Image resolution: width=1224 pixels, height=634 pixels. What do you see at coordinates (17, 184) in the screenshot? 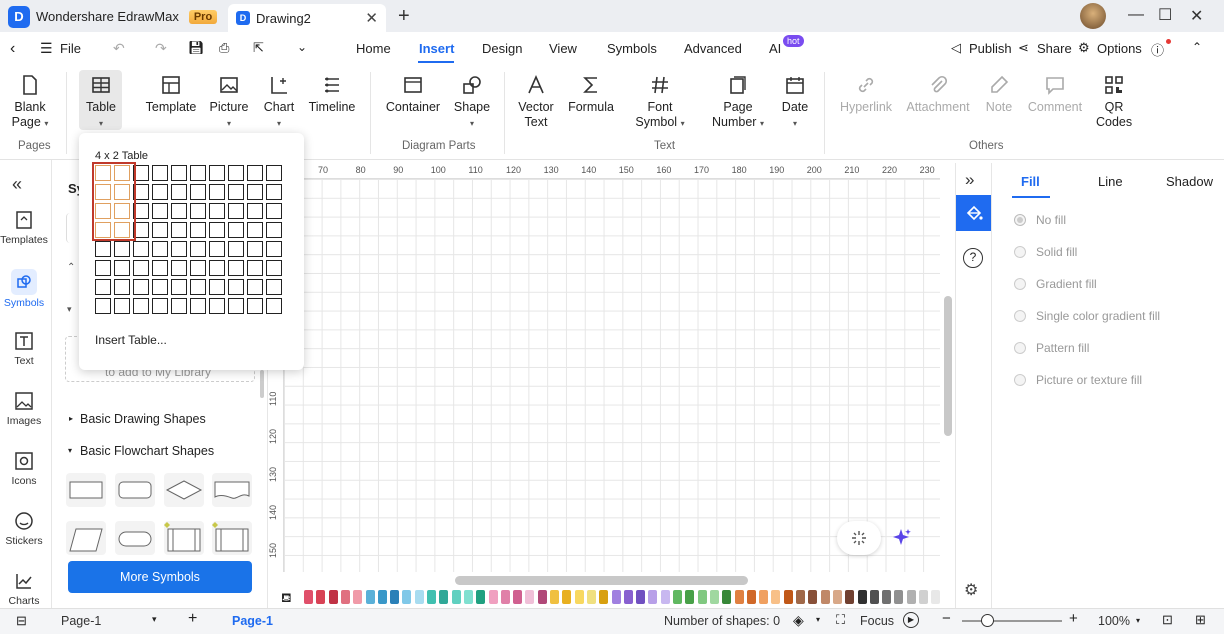
I see `collapse-panel-icon: «` at bounding box center [17, 184].